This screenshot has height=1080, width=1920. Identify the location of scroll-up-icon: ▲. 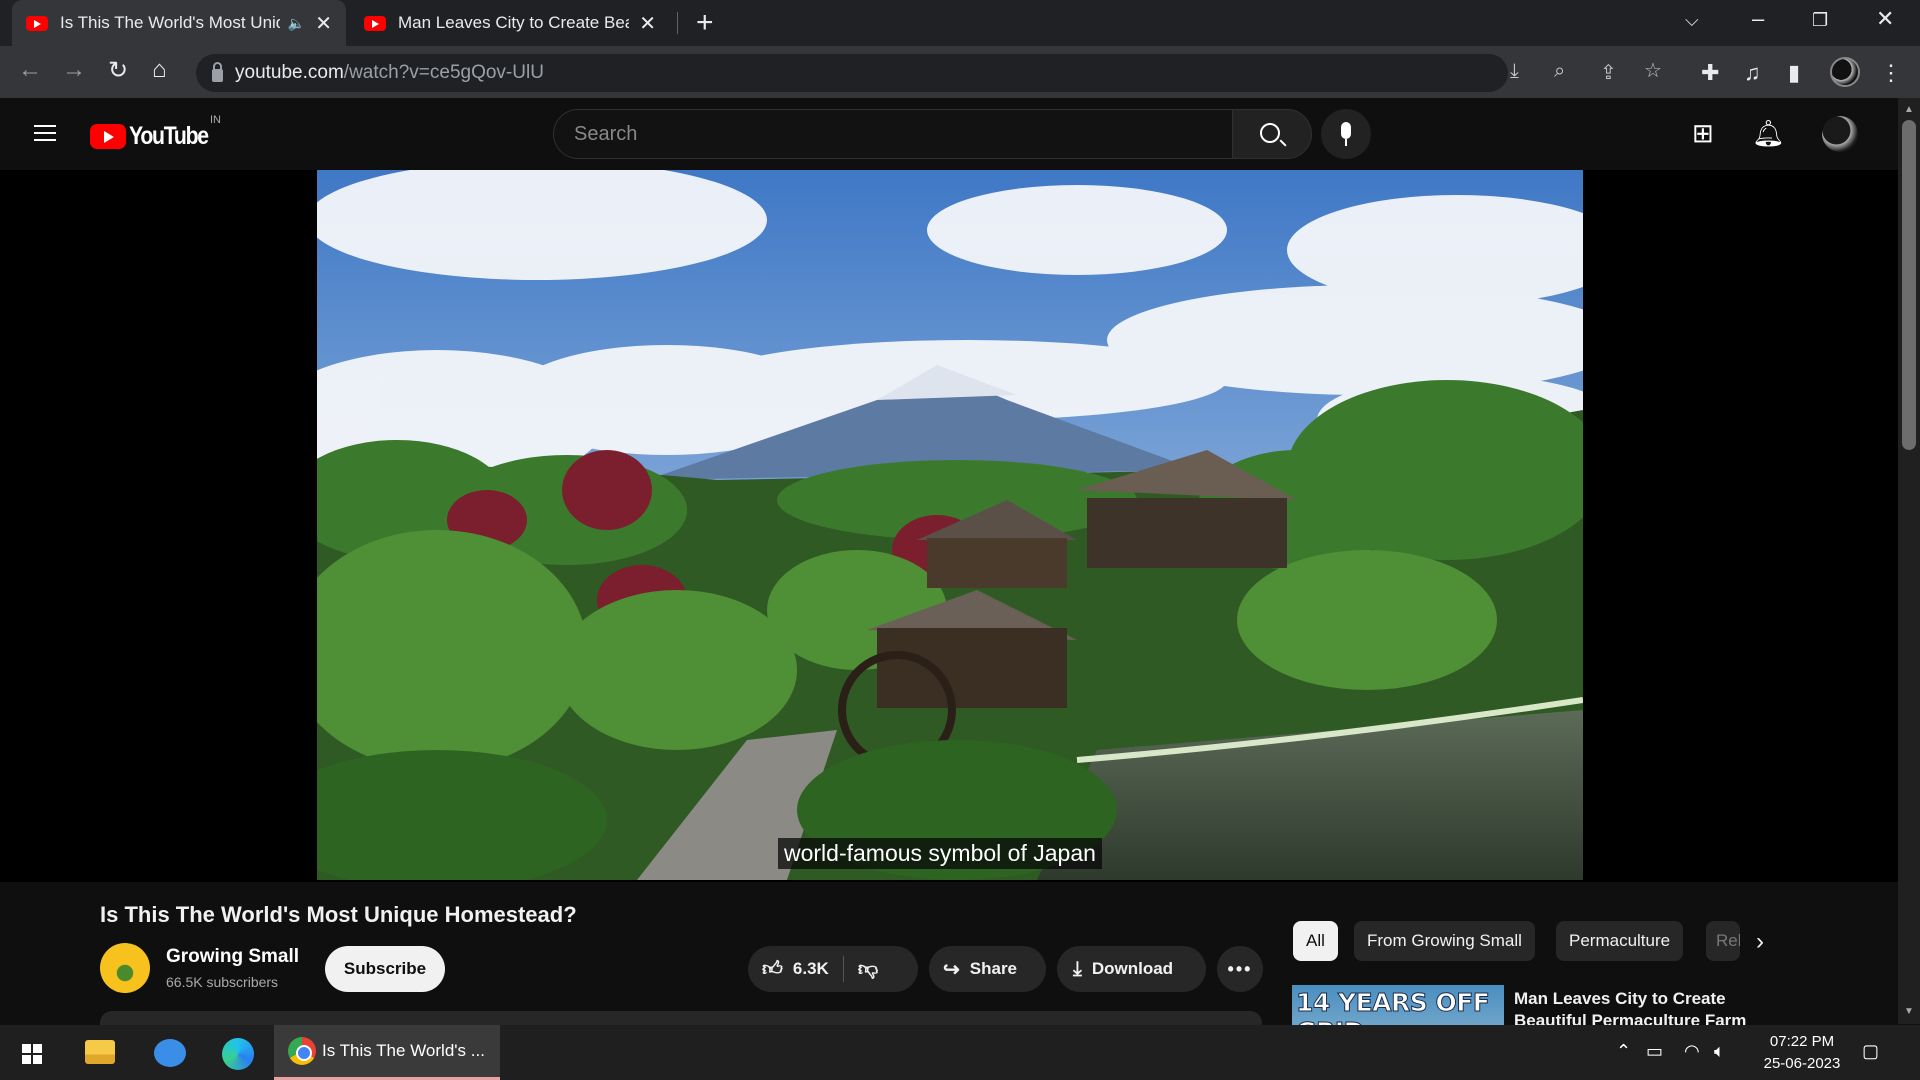
(1909, 109).